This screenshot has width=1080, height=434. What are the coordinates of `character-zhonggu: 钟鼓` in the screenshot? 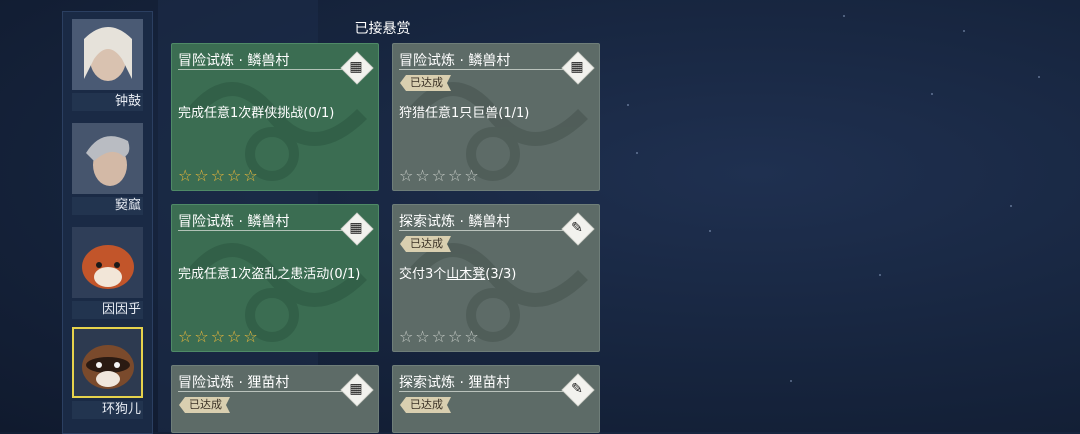 It's located at (107, 65).